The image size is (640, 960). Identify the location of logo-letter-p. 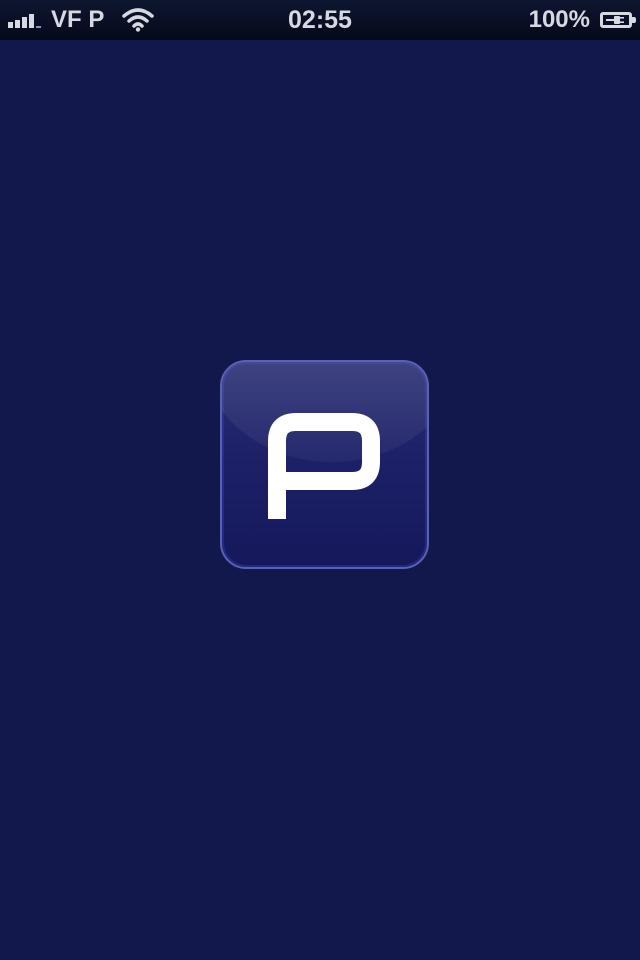
(324, 466).